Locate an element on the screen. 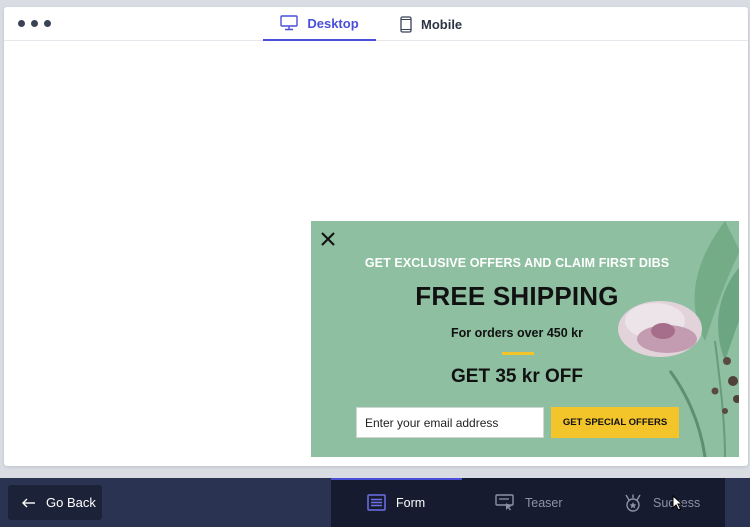 This screenshot has width=750, height=527. success-icon is located at coordinates (633, 503).